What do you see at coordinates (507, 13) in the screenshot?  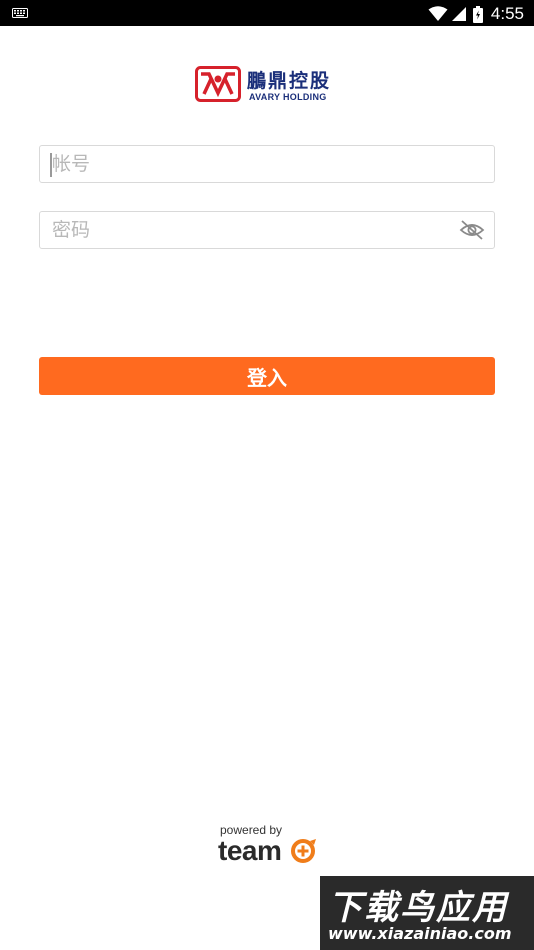 I see `status-time: 4:55` at bounding box center [507, 13].